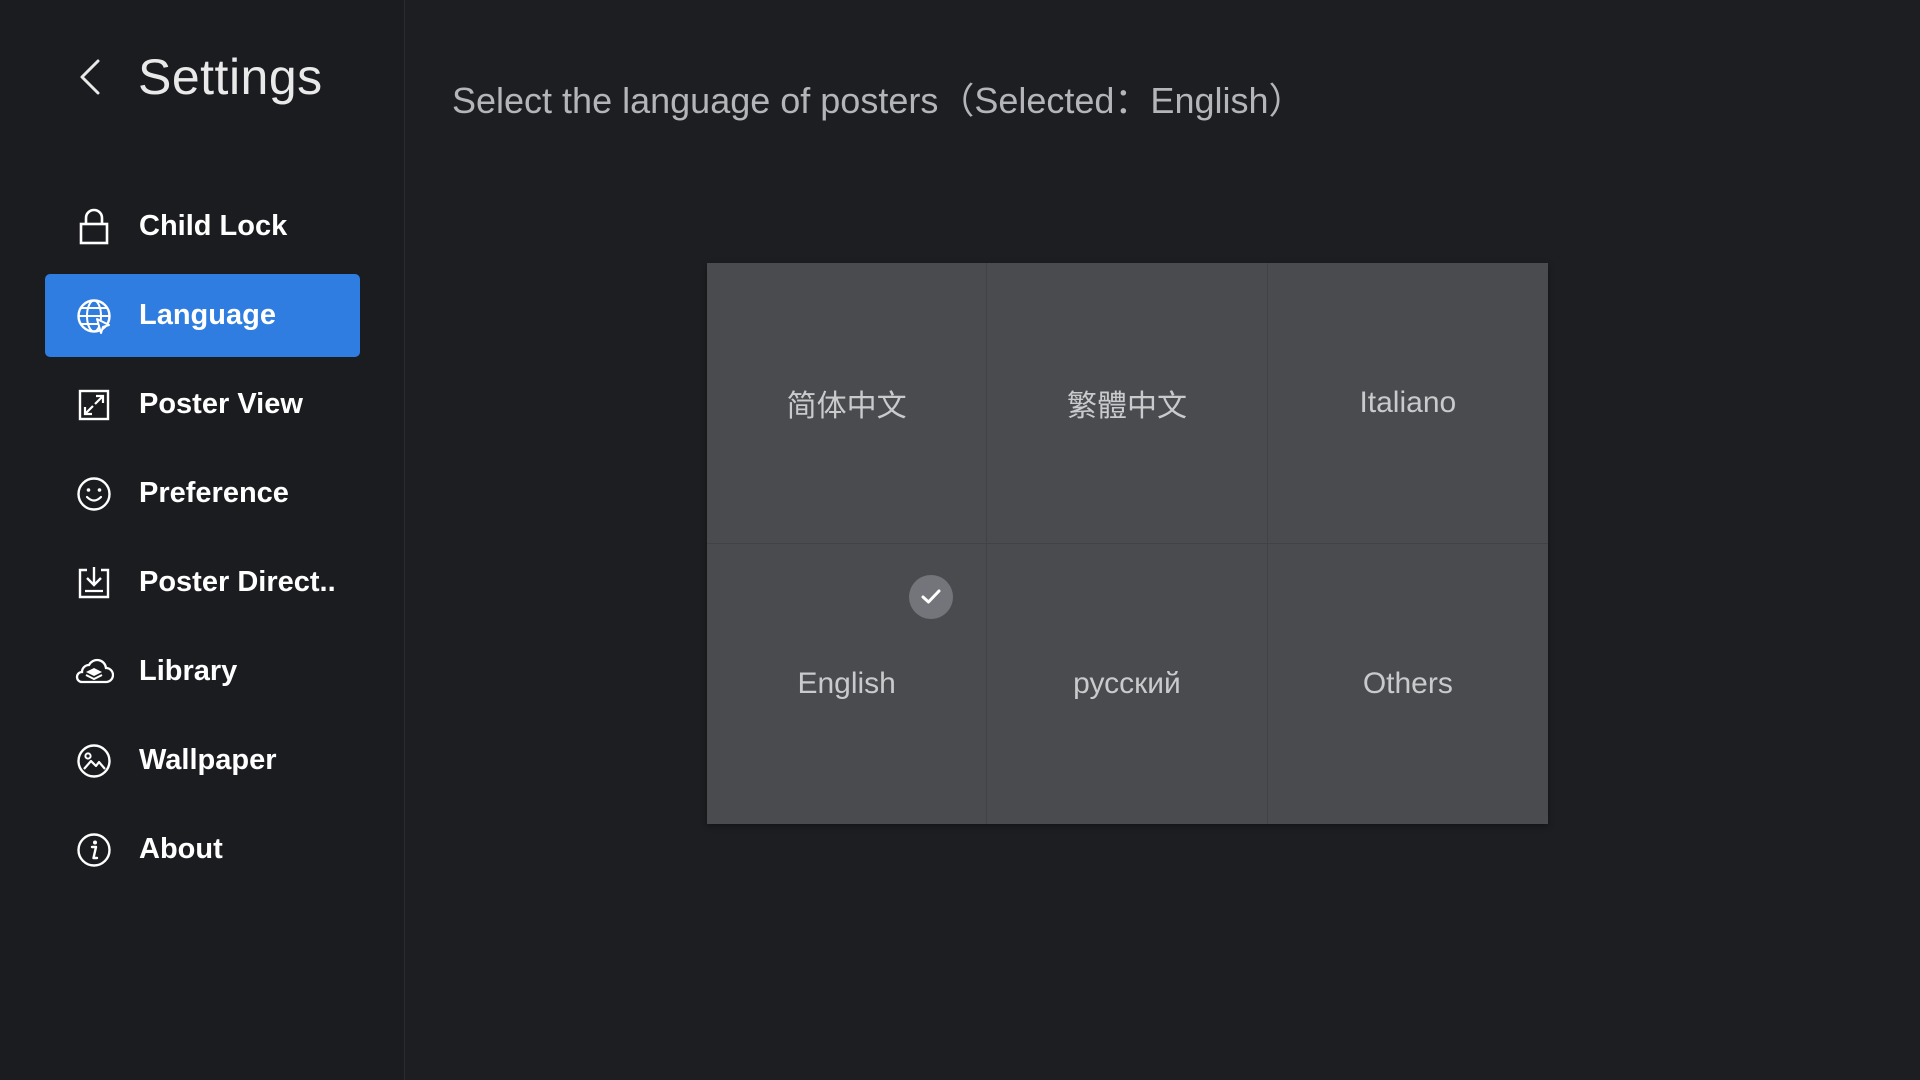  What do you see at coordinates (230, 77) in the screenshot?
I see `page-title: Settings` at bounding box center [230, 77].